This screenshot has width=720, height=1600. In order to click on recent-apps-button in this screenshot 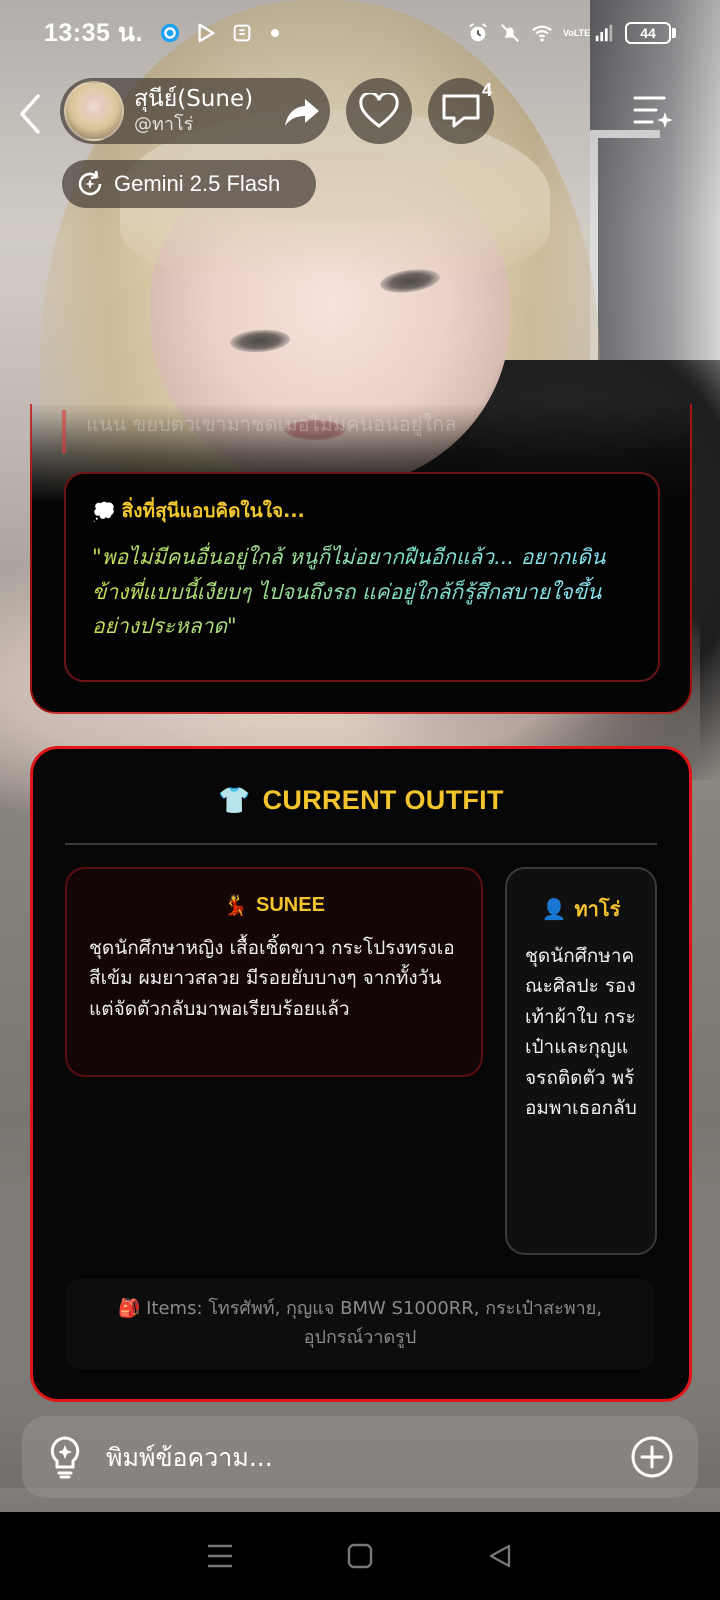, I will do `click(220, 1556)`.